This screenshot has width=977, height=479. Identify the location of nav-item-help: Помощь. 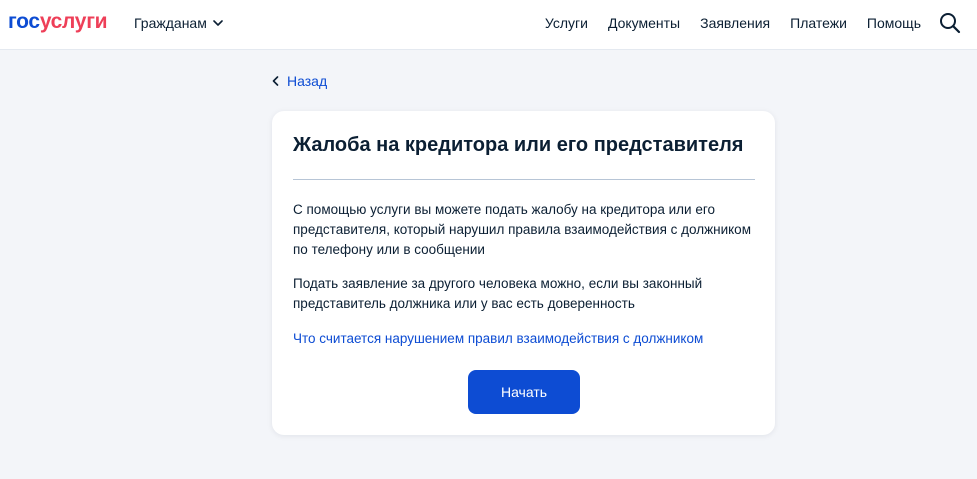
(894, 23).